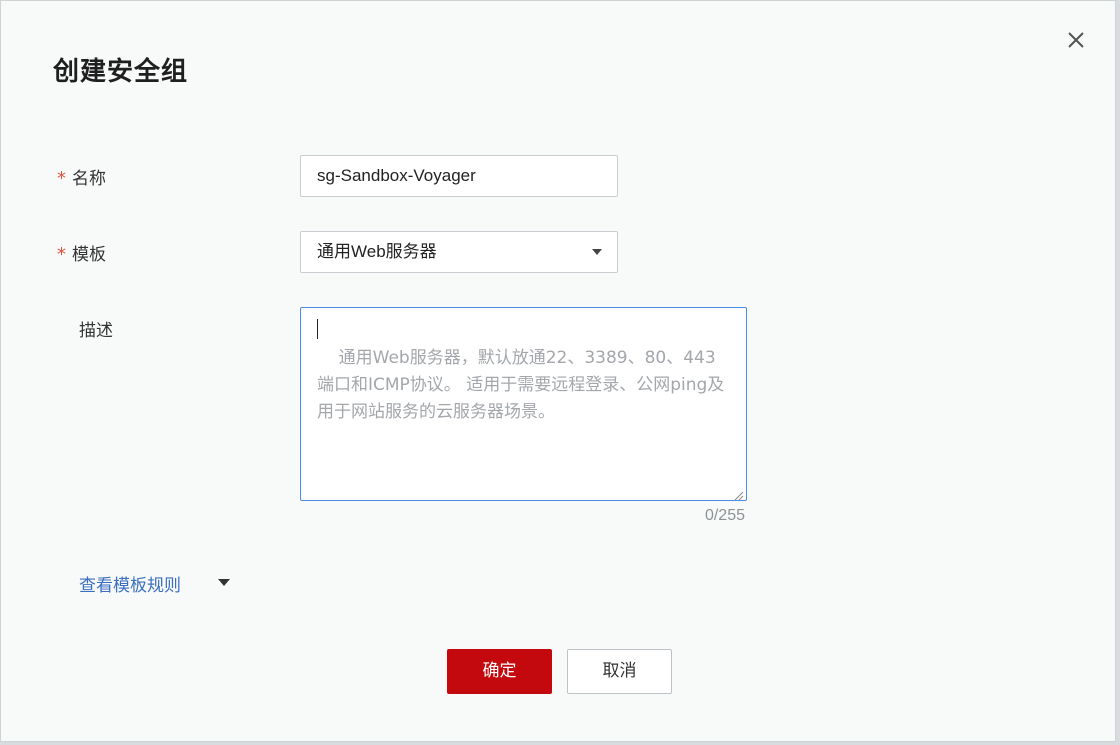  I want to click on description-label: 描述, so click(96, 331).